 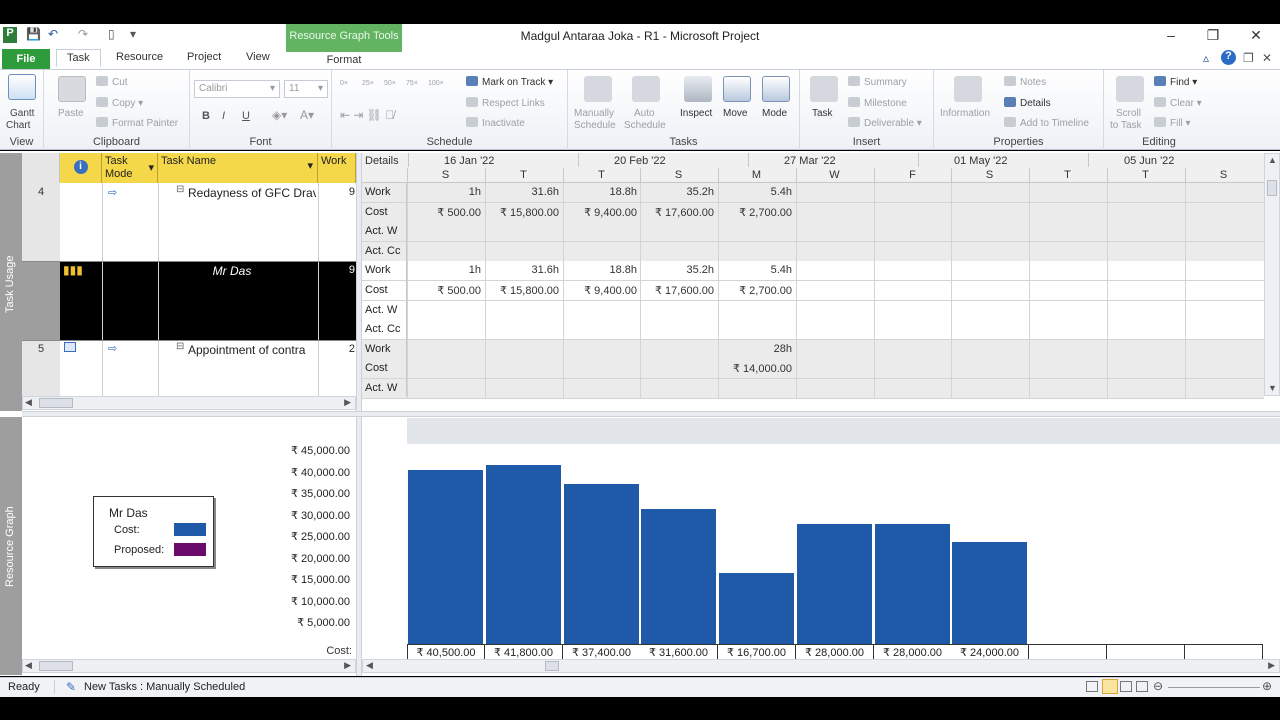 I want to click on graph-left-hscrollbar: ◀ ▶, so click(x=189, y=666).